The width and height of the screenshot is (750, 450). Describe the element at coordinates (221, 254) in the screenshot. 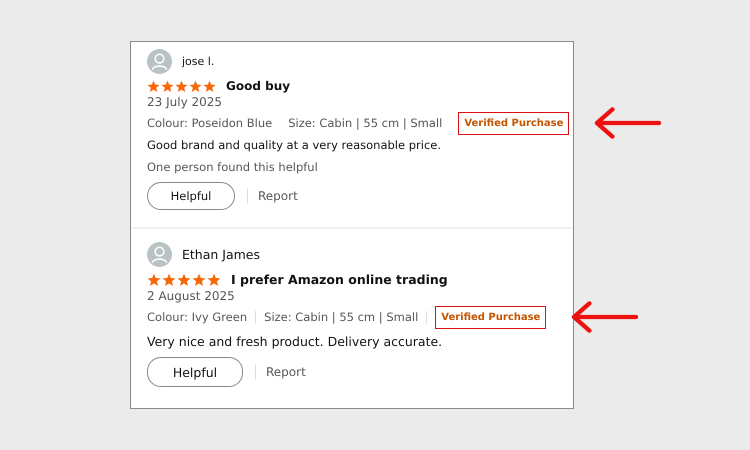

I see `reviewer-name: Ethan James` at that location.